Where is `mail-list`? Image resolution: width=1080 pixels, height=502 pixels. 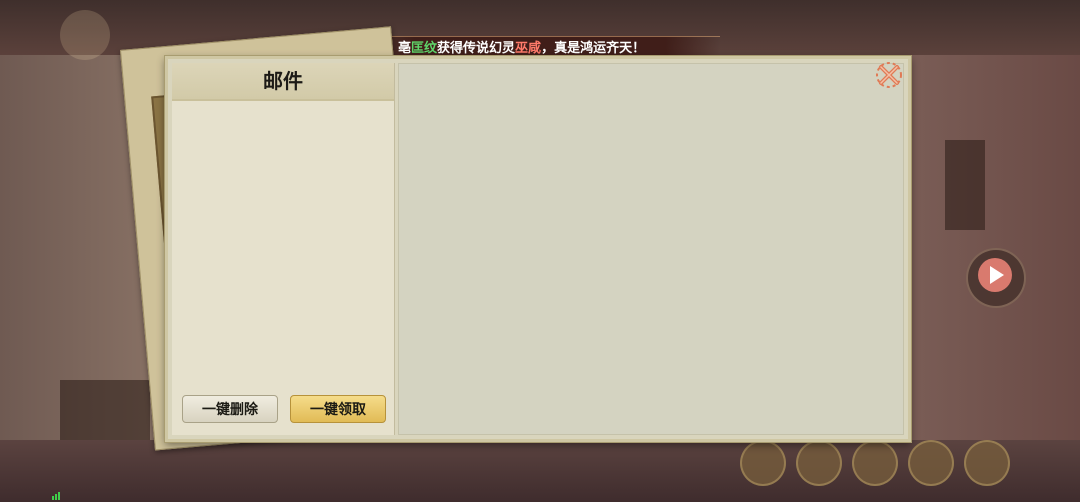
mail-list is located at coordinates (283, 243).